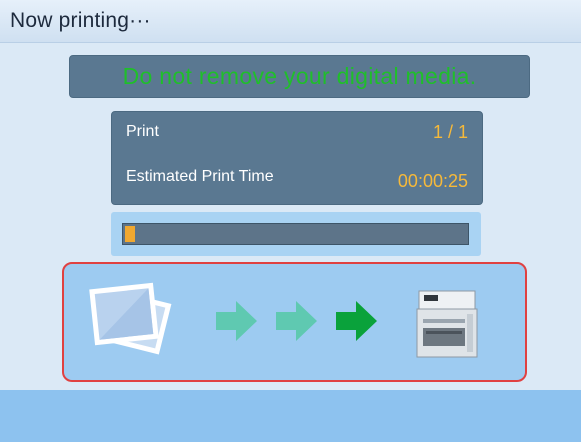 The image size is (581, 442). I want to click on progress-track, so click(295, 234).